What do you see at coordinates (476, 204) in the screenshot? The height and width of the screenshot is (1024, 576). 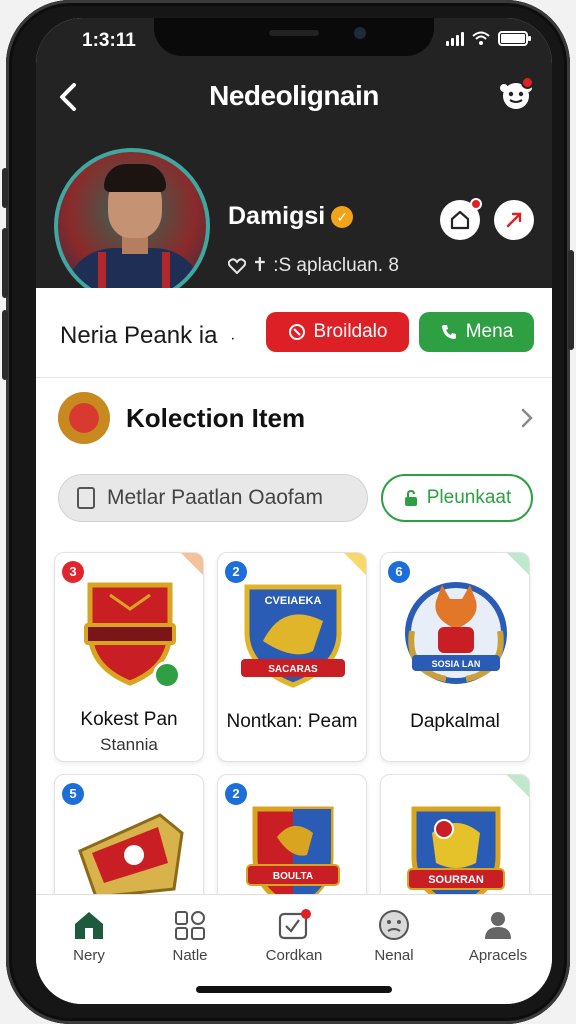 I see `shop-badge` at bounding box center [476, 204].